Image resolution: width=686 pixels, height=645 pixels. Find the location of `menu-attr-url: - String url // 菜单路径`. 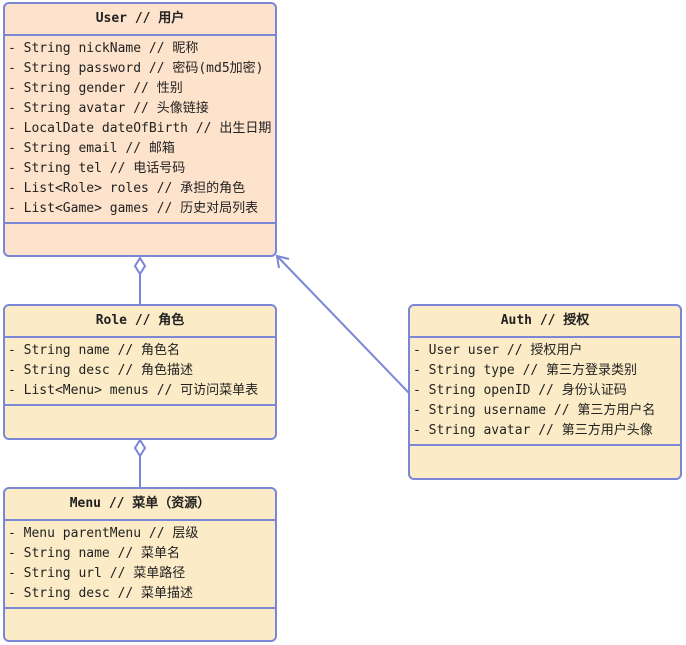

menu-attr-url: - String url // 菜单路径 is located at coordinates (97, 573).